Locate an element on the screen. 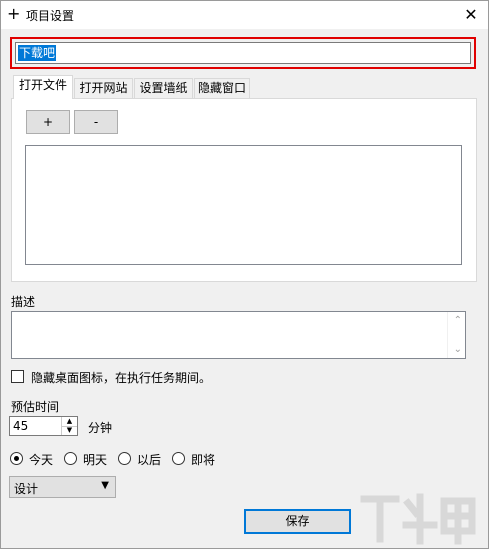 Image resolution: width=489 pixels, height=549 pixels. title-bar: + 项目设置 ✕ is located at coordinates (244, 15).